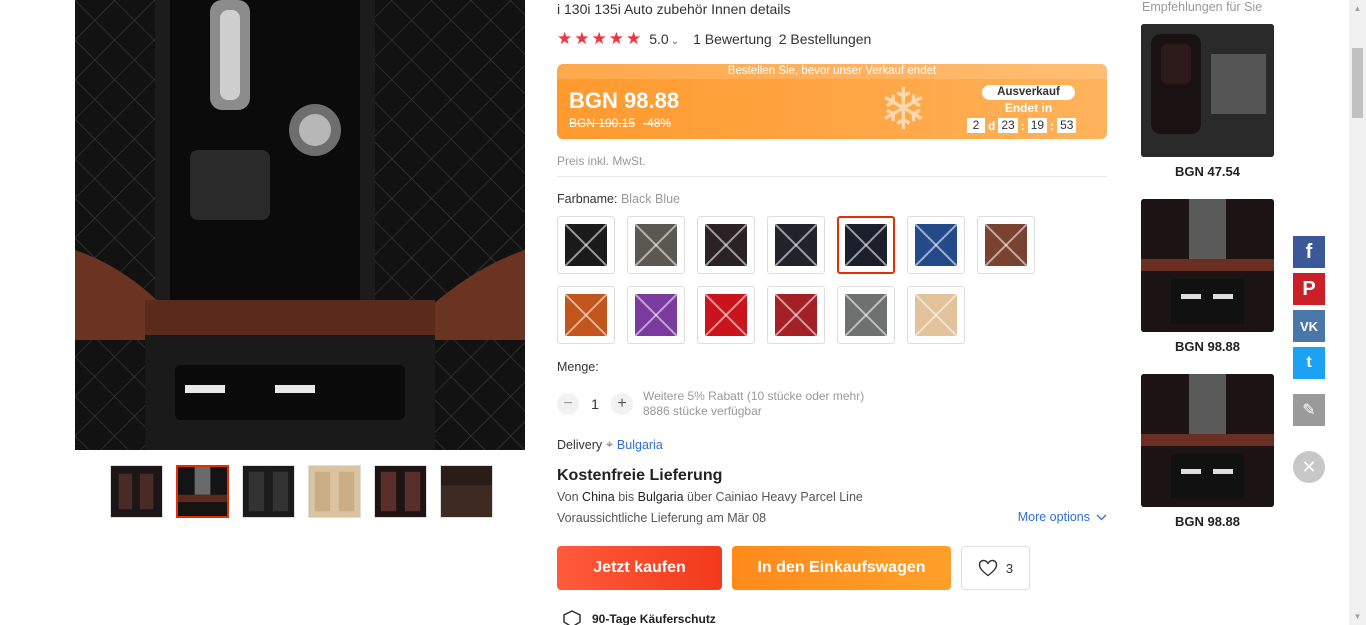 The height and width of the screenshot is (625, 1366). I want to click on scroll-down-arrow-icon: ▼, so click(1357, 616).